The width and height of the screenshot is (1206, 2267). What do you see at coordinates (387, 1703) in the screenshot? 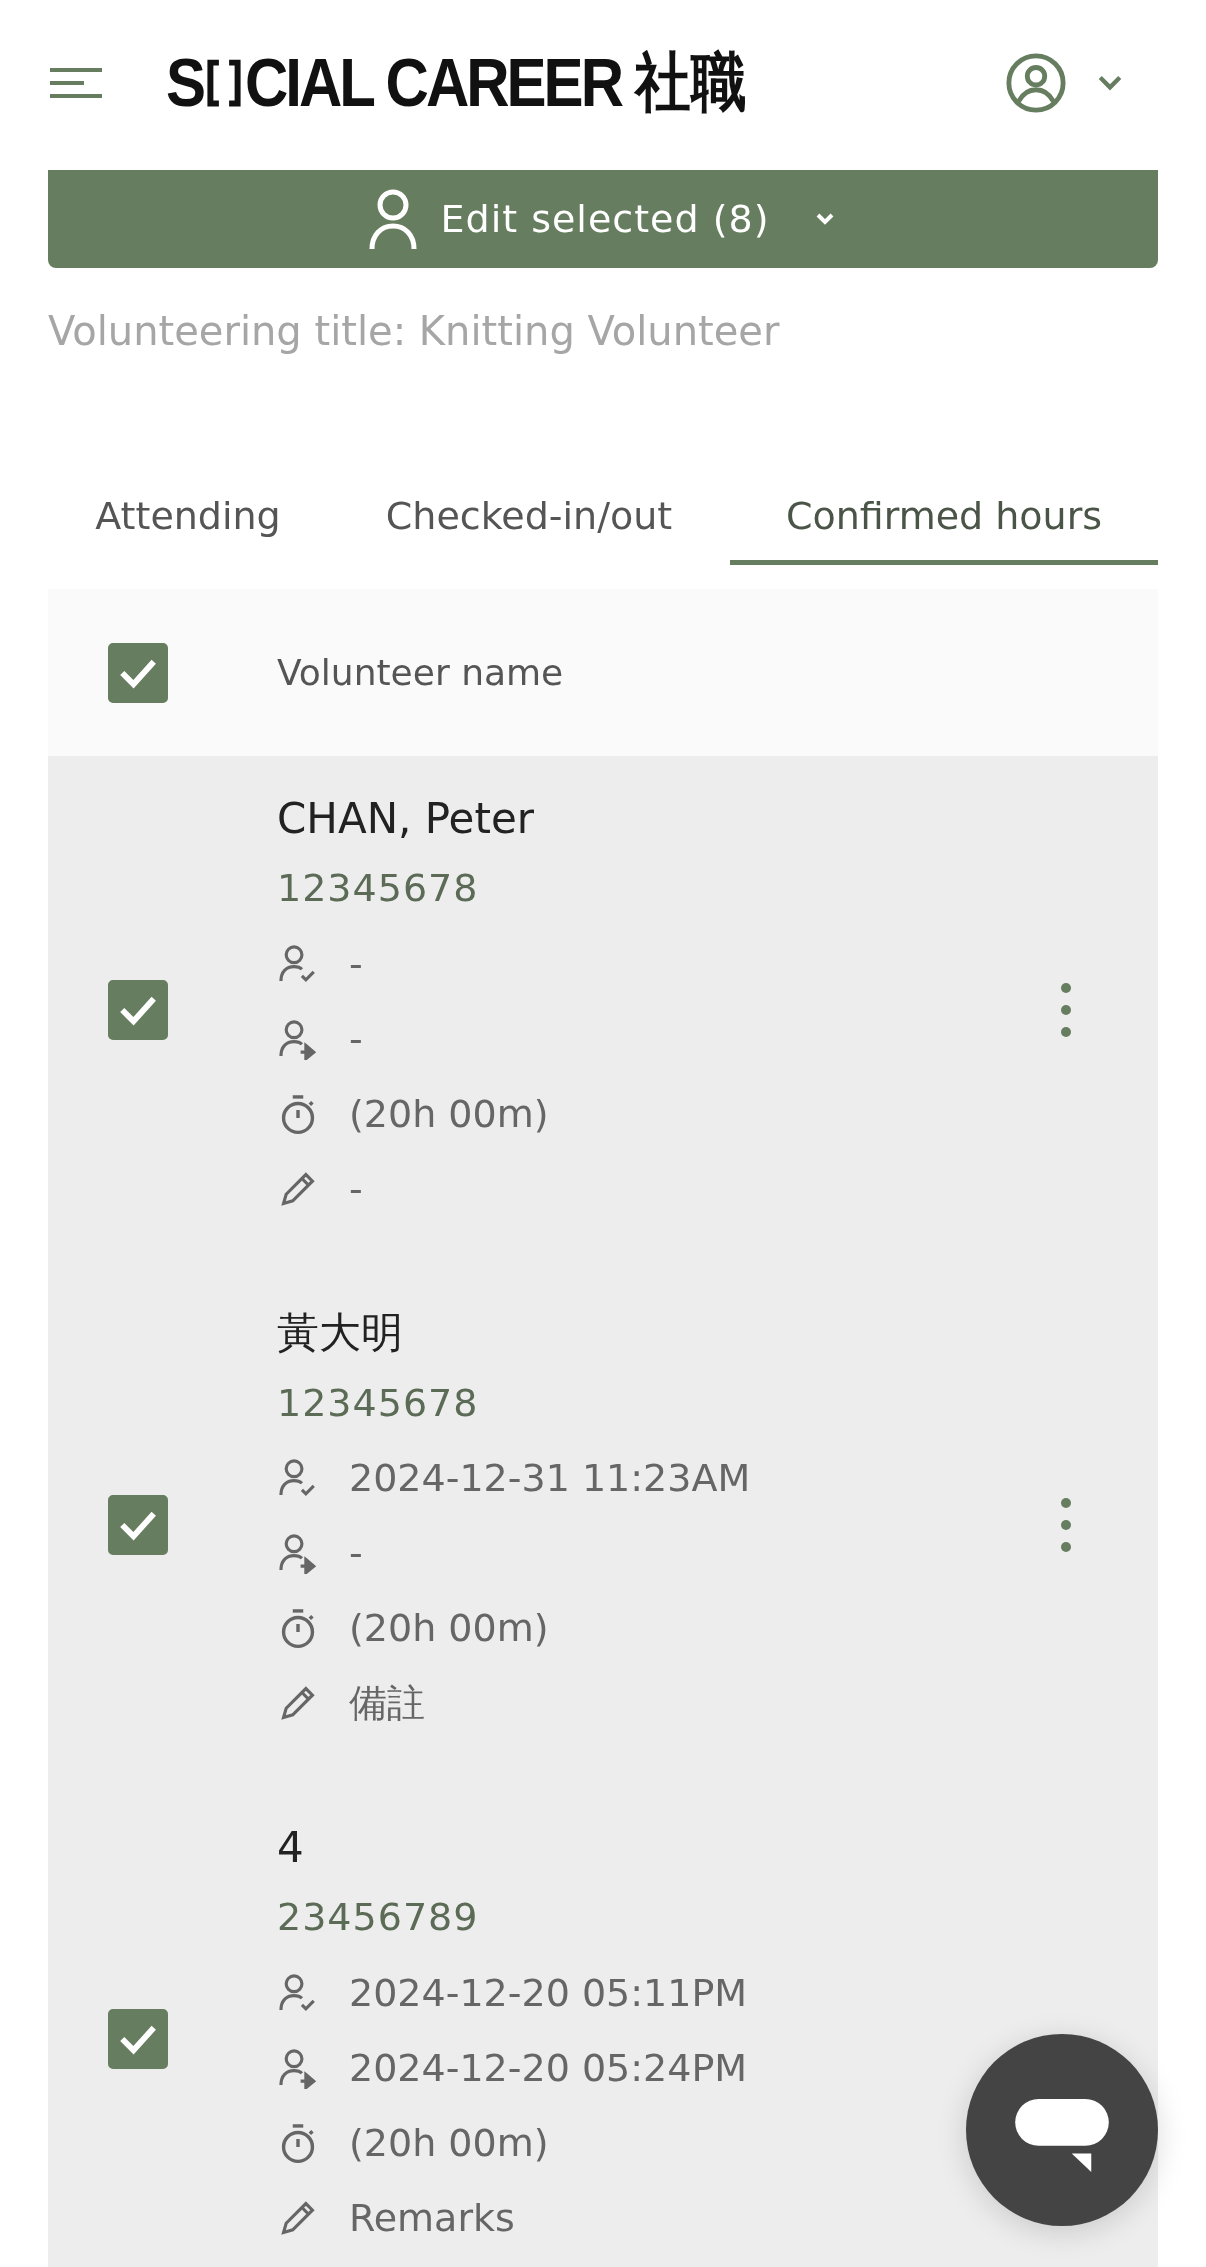
I see `detail-text: 備註` at bounding box center [387, 1703].